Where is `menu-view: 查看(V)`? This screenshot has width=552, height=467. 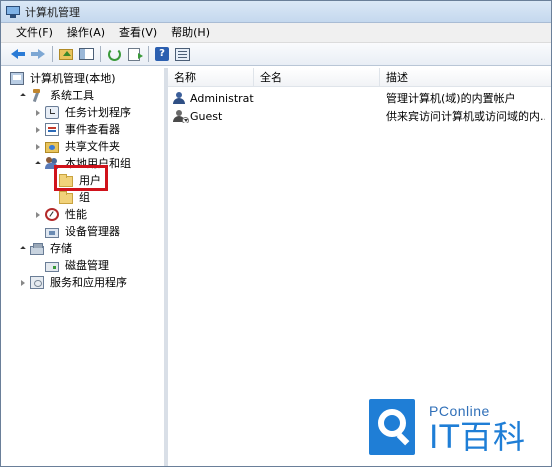
menu-view: 查看(V) is located at coordinates (138, 33).